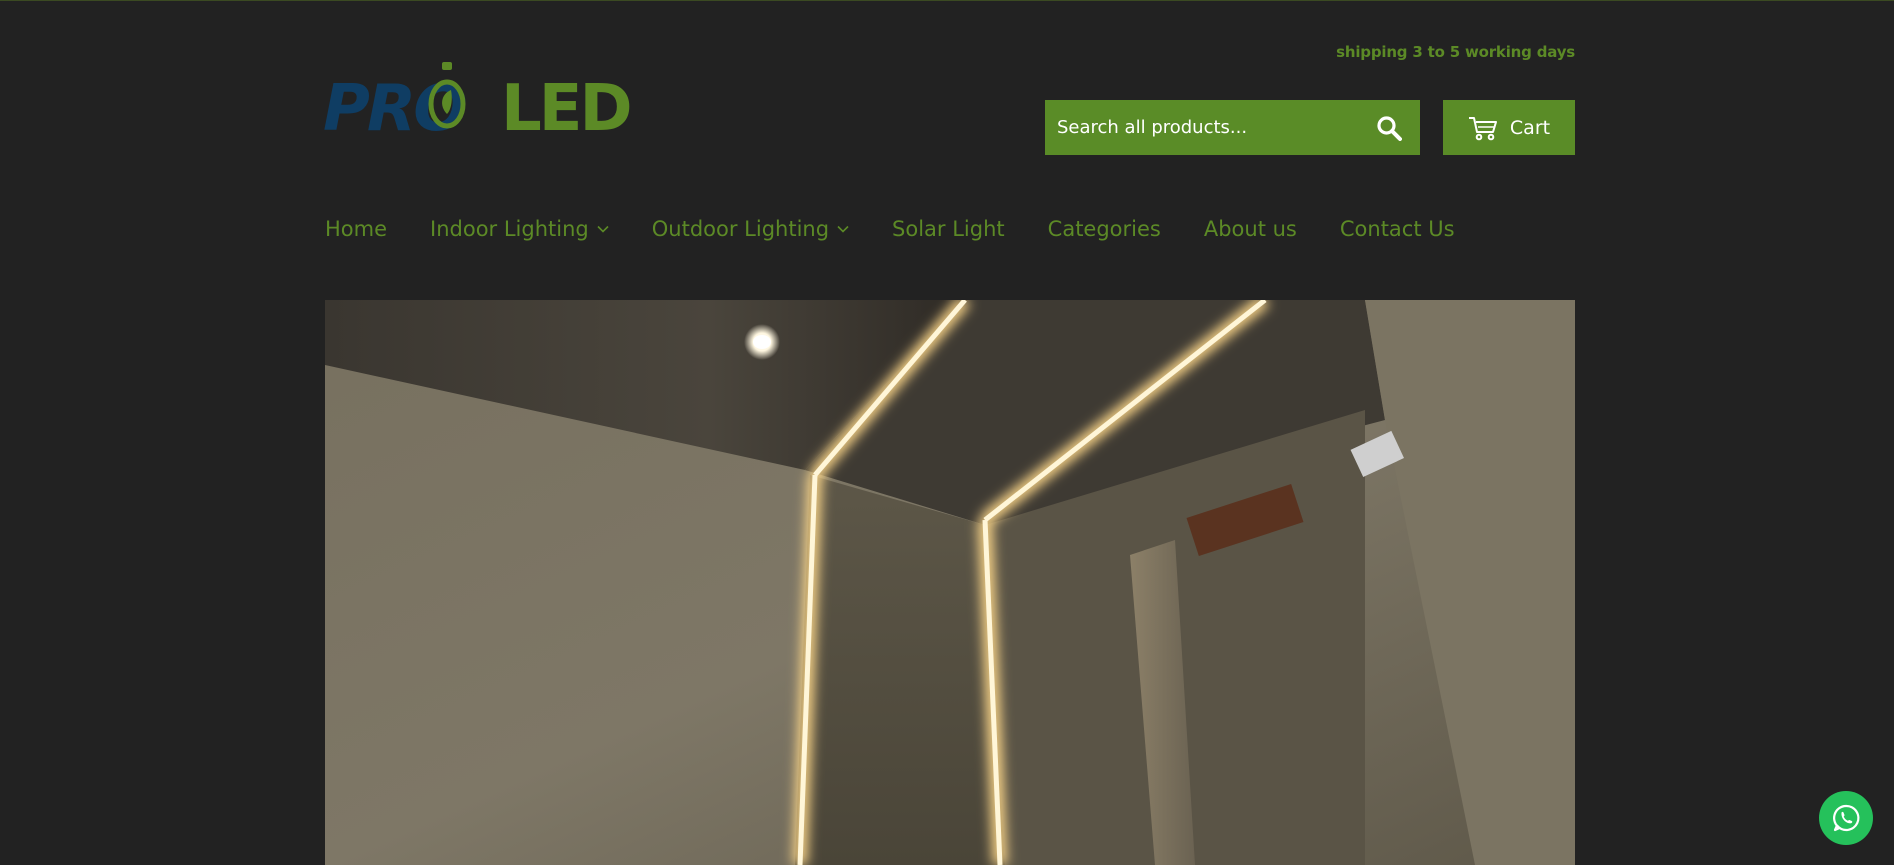 Image resolution: width=1894 pixels, height=865 pixels. Describe the element at coordinates (1482, 128) in the screenshot. I see `cart-icon` at that location.